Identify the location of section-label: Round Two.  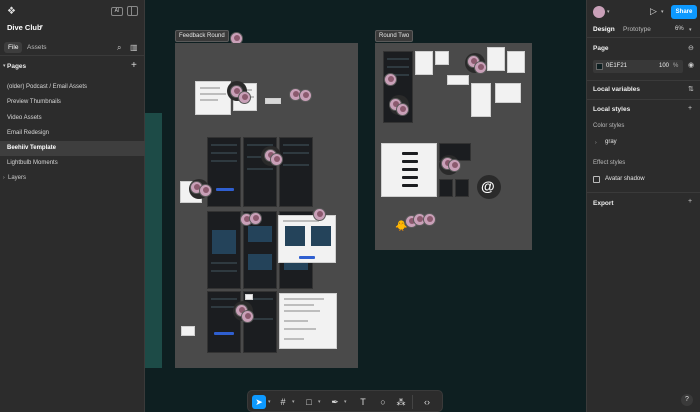
(394, 36).